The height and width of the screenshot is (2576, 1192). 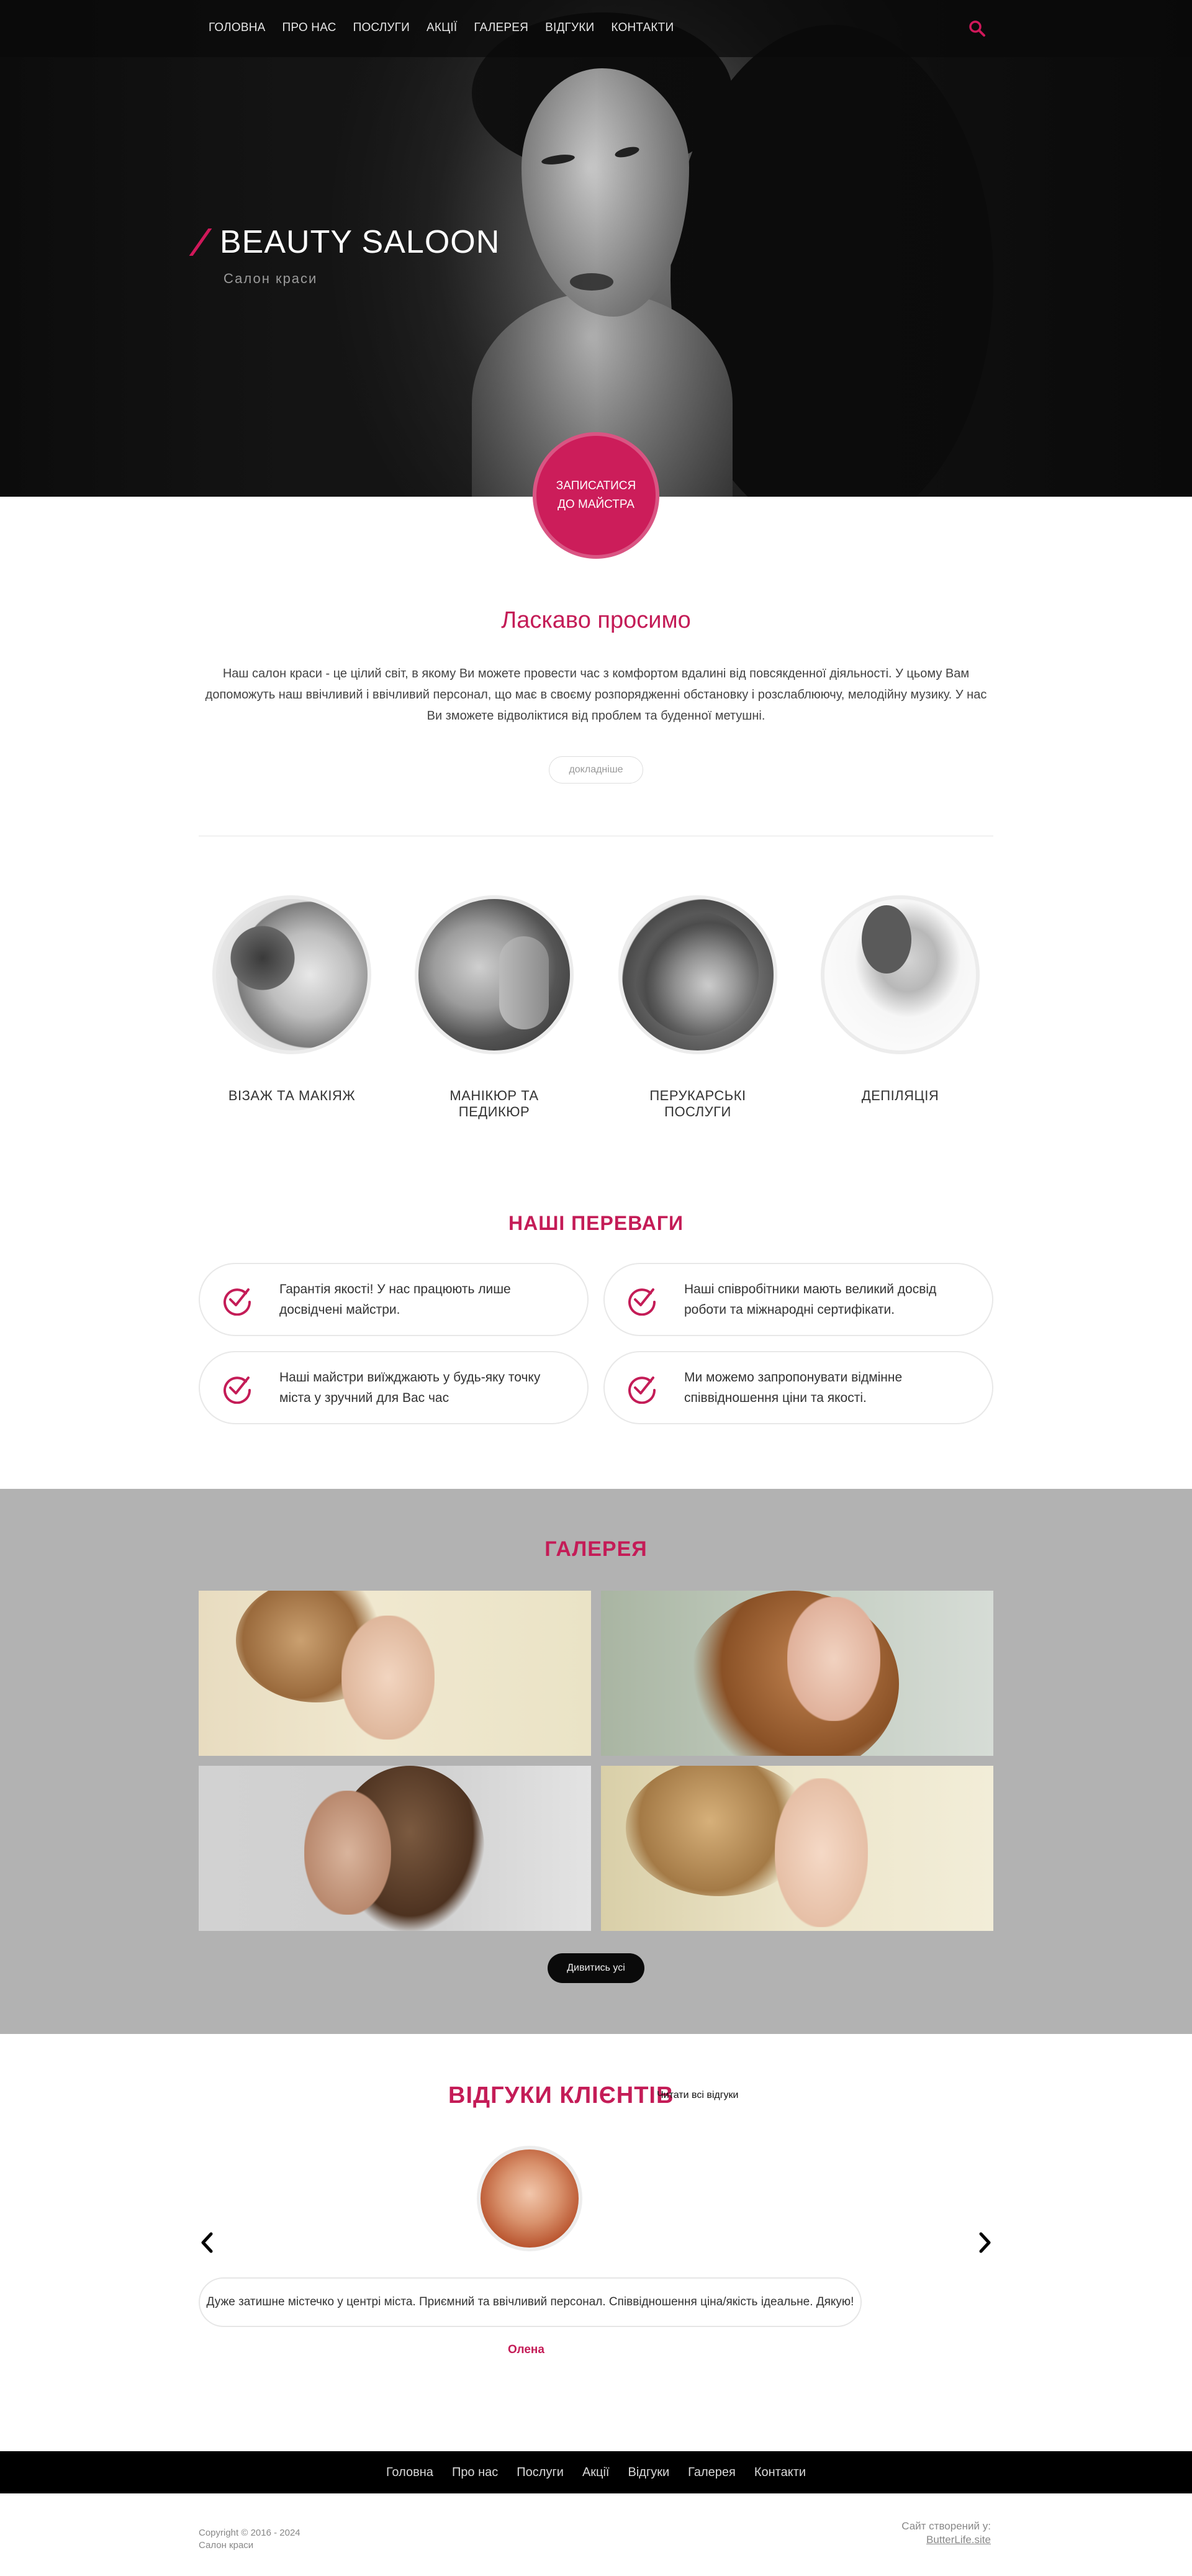 What do you see at coordinates (698, 2095) in the screenshot?
I see `read-all-reviews-link: Читати всі відгуки` at bounding box center [698, 2095].